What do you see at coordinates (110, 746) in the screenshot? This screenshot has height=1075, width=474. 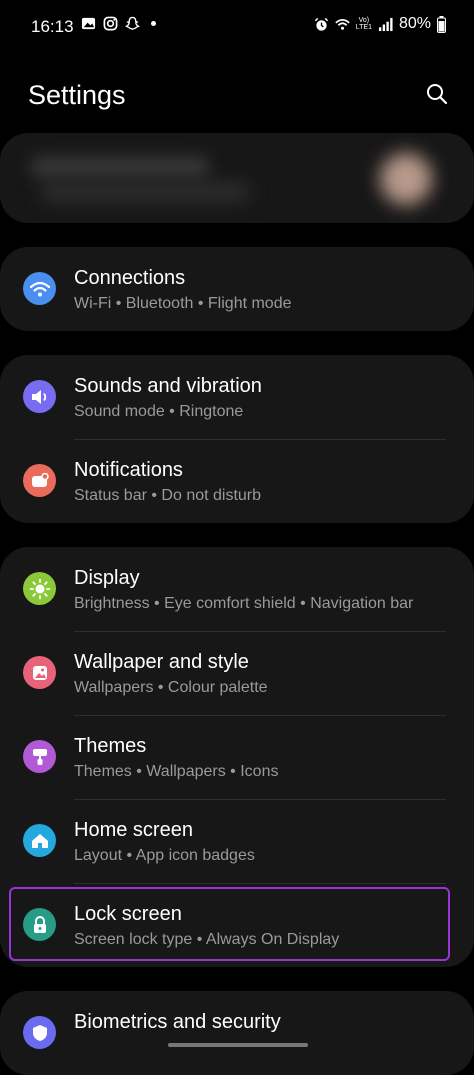 I see `item-label: Themes` at bounding box center [110, 746].